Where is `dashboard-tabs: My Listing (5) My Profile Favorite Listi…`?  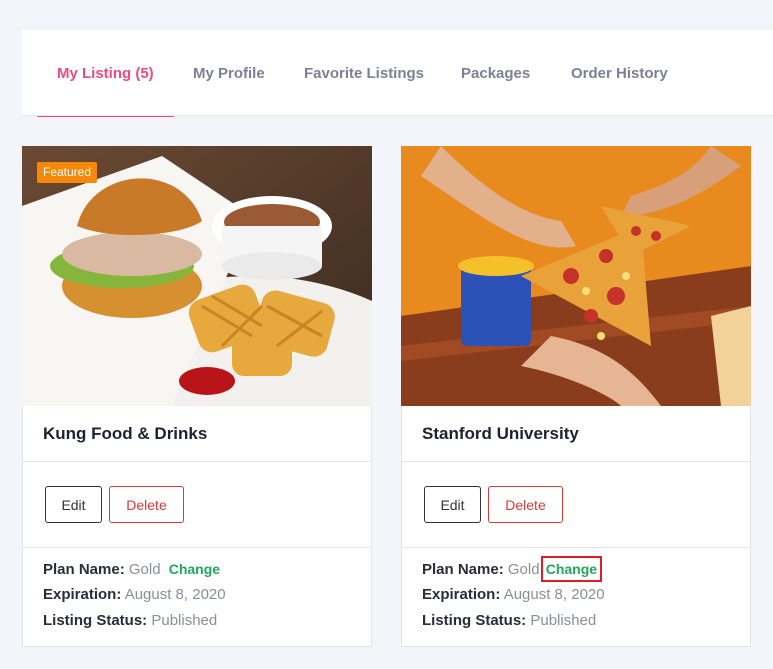
dashboard-tabs: My Listing (5) My Profile Favorite Listi… is located at coordinates (397, 73).